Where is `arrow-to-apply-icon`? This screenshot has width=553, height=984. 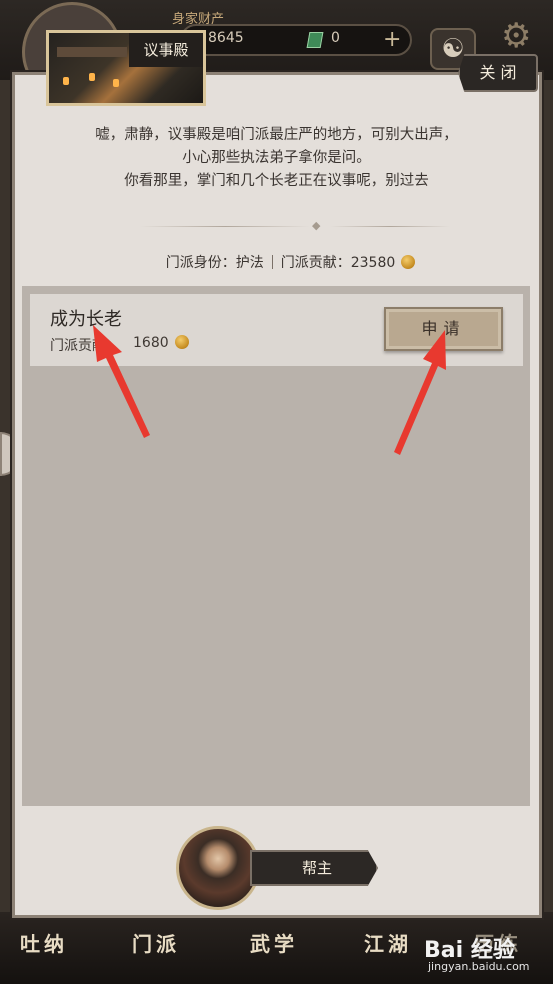 arrow-to-apply-icon is located at coordinates (420, 392).